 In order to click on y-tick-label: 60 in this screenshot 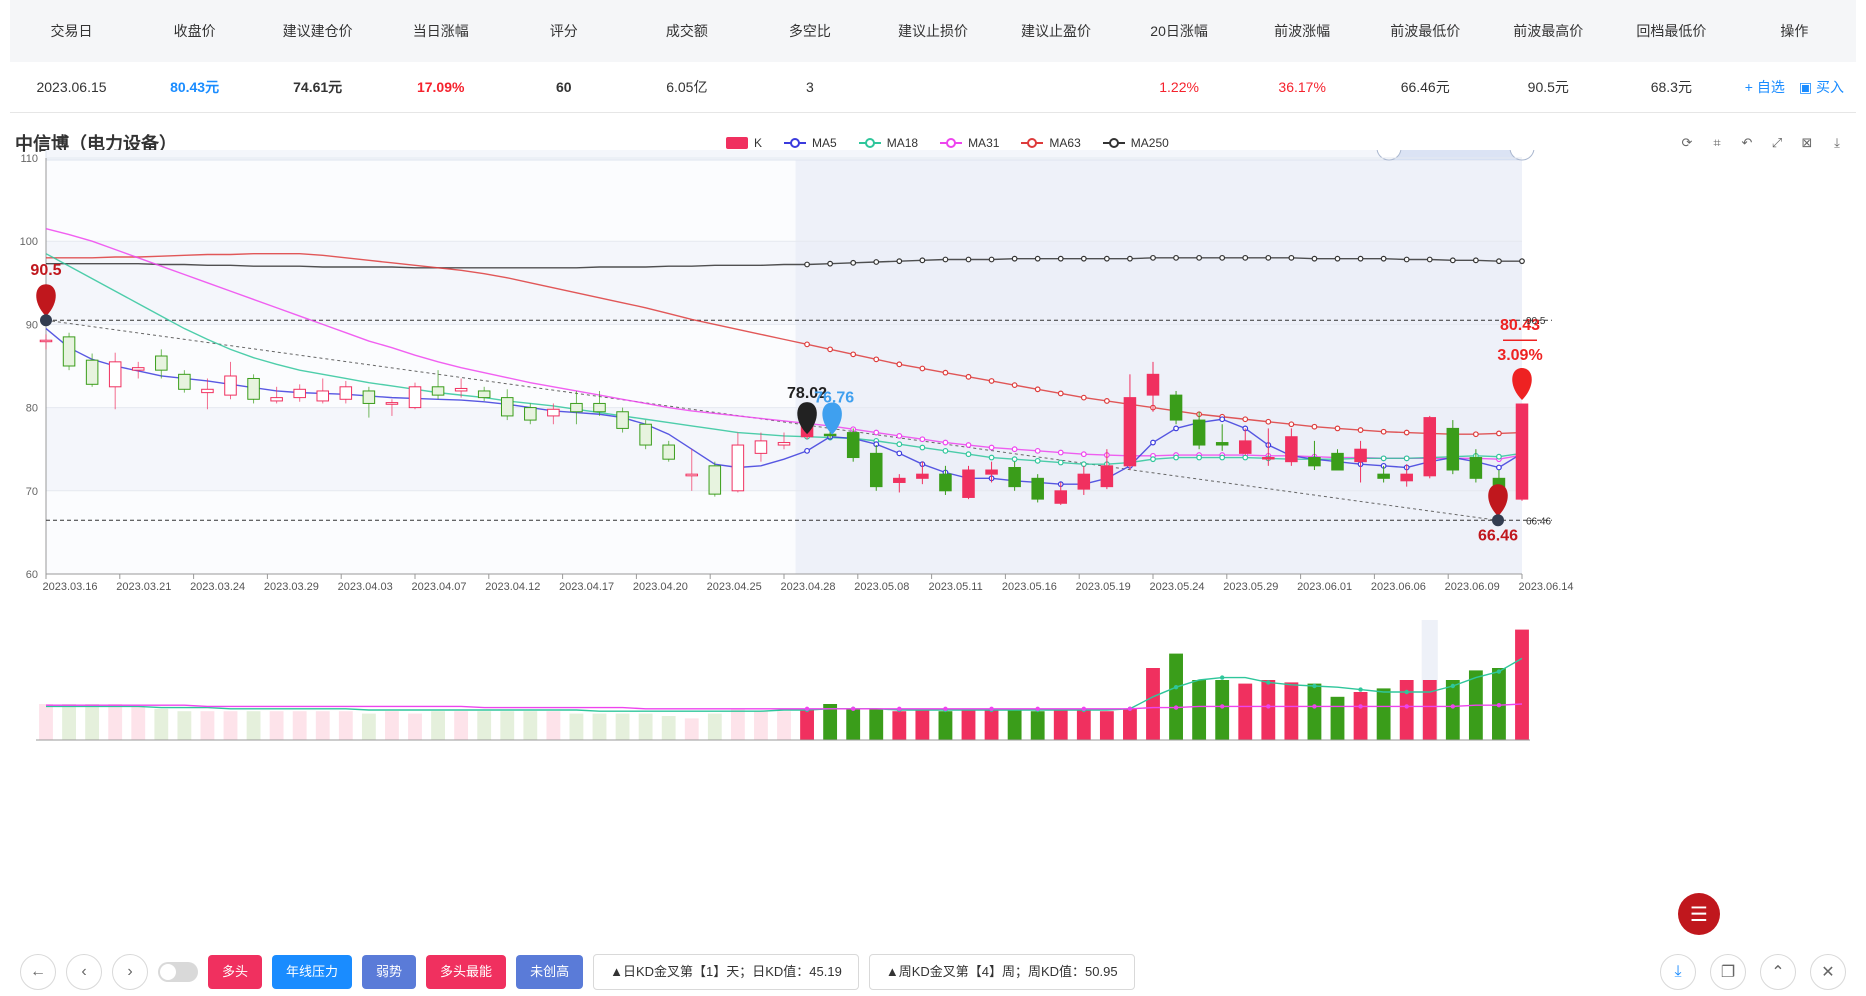, I will do `click(32, 575)`.